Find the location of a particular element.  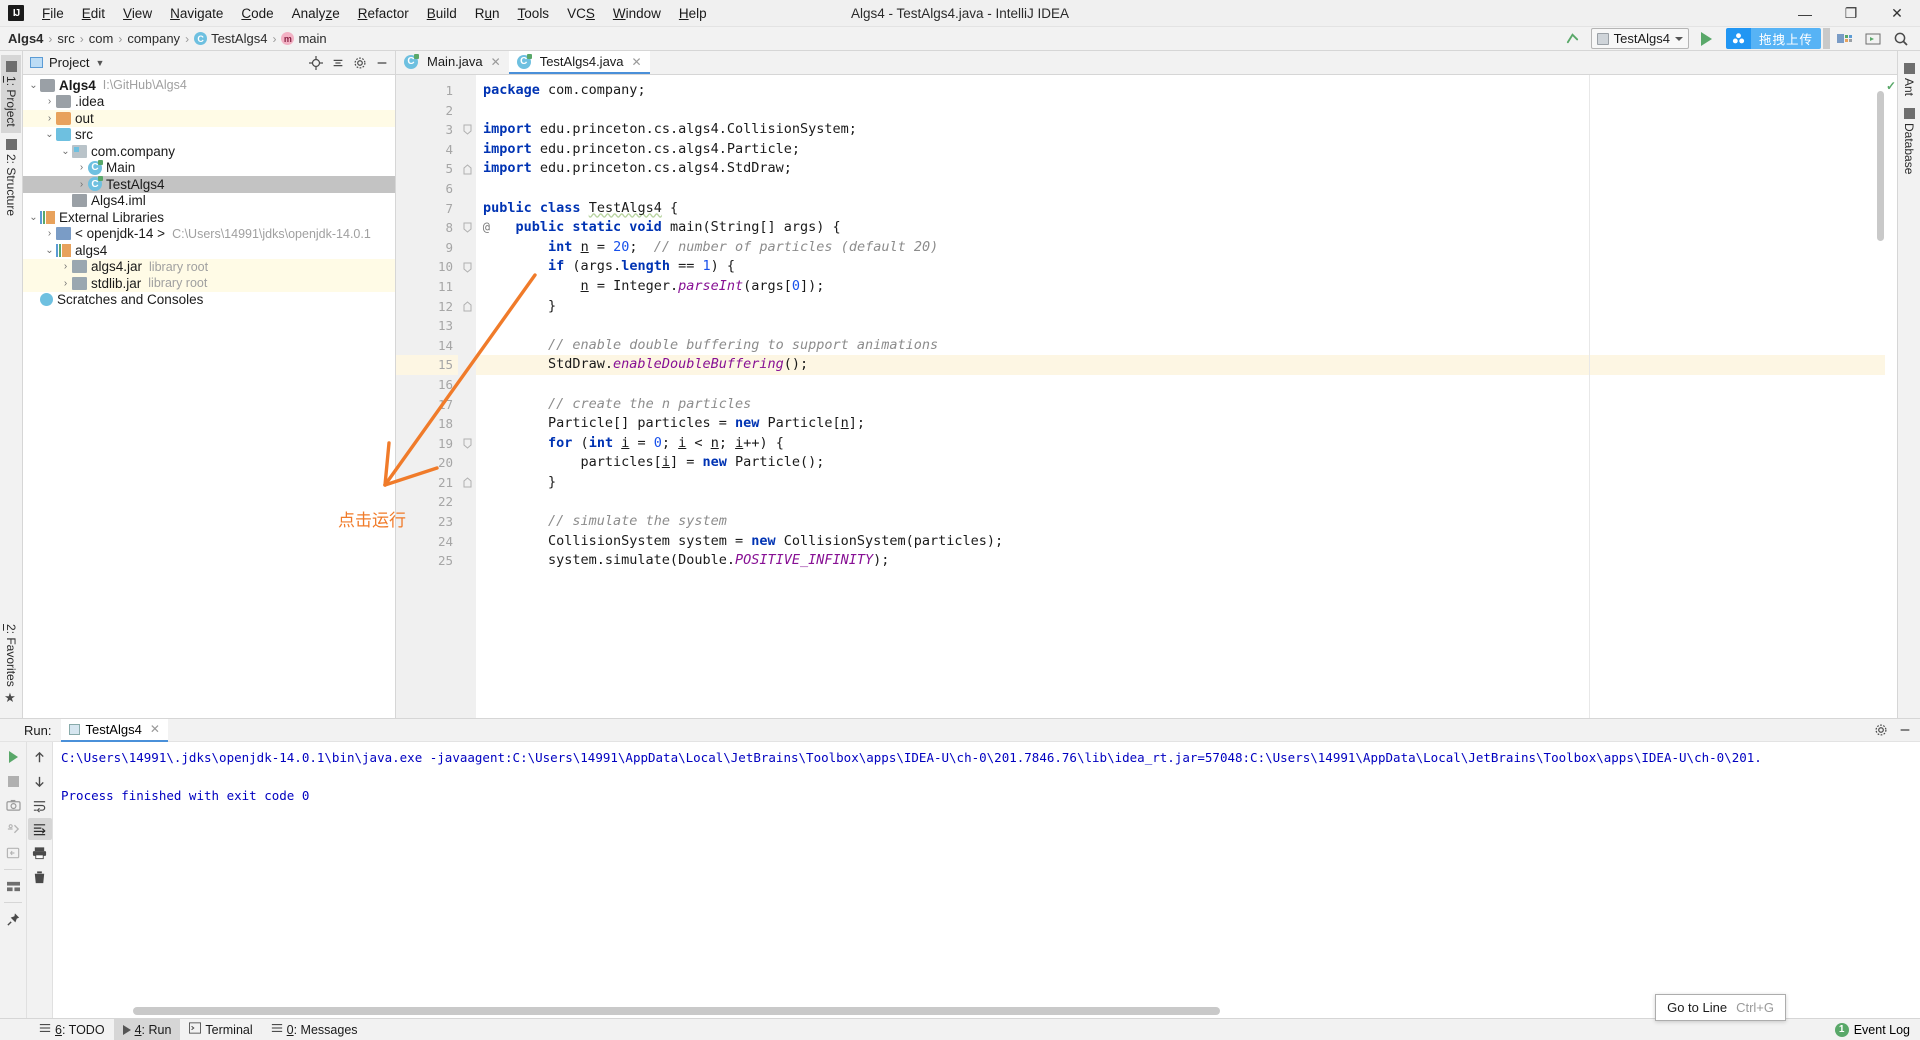

tree-node-out: › out is located at coordinates (209, 118).